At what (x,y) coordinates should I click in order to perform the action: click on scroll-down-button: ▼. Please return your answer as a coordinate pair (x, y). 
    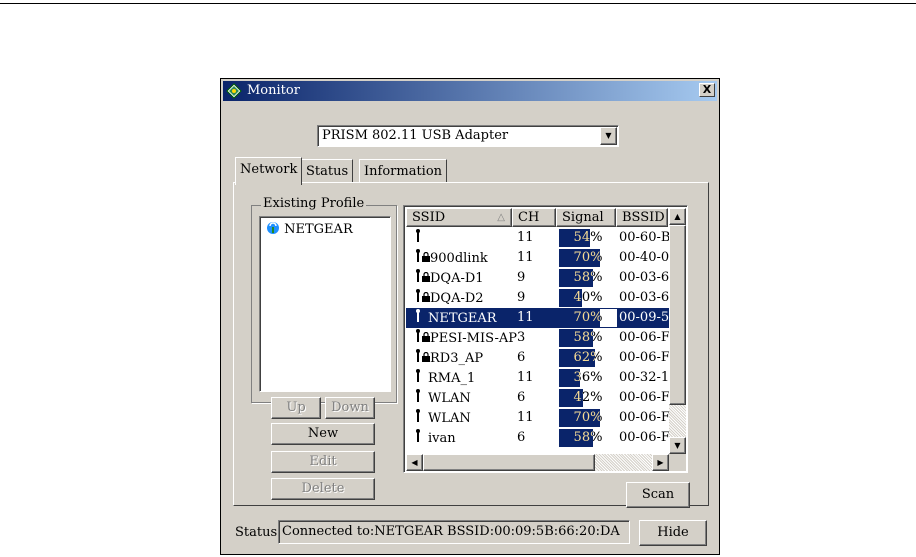
    Looking at the image, I should click on (677, 445).